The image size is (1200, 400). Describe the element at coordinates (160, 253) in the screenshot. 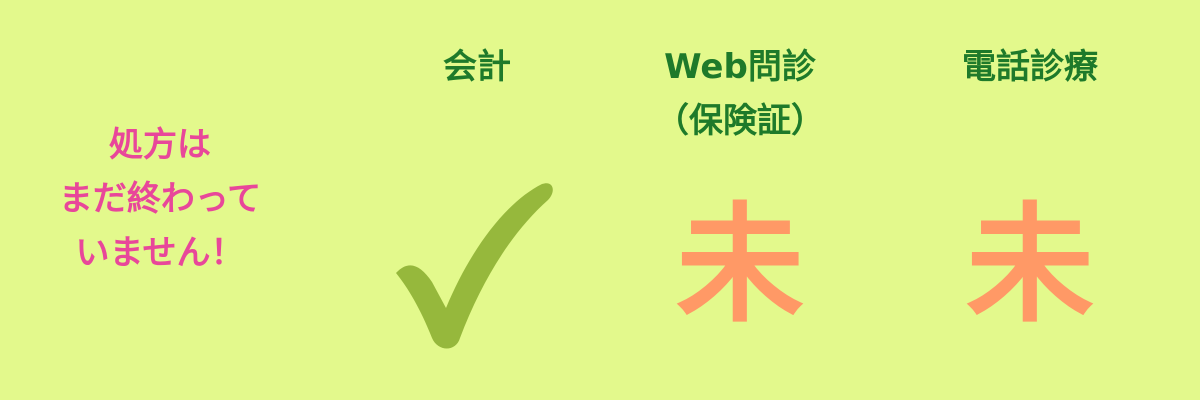

I see `notice-line: いません！` at that location.